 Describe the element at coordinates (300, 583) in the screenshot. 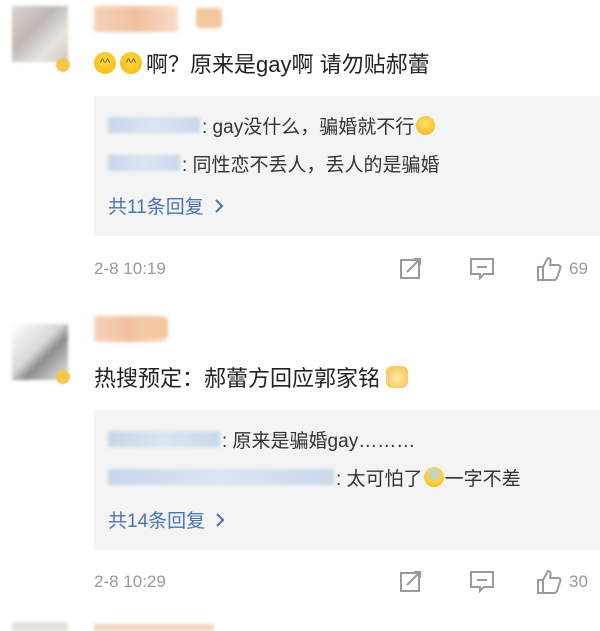

I see `comment-footer: 2-8 10:29 30` at that location.